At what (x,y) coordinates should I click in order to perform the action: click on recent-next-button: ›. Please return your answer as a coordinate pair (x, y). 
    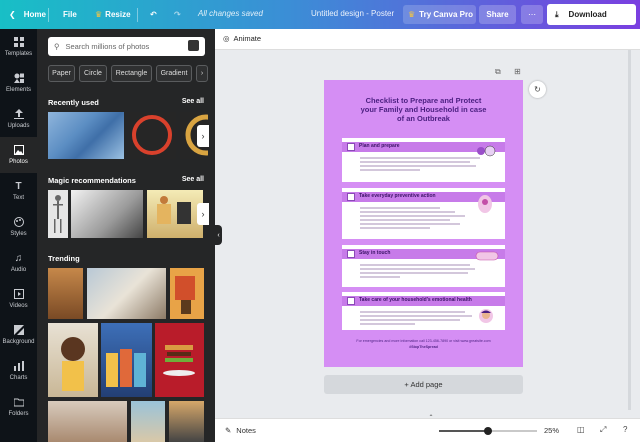
    Looking at the image, I should click on (203, 136).